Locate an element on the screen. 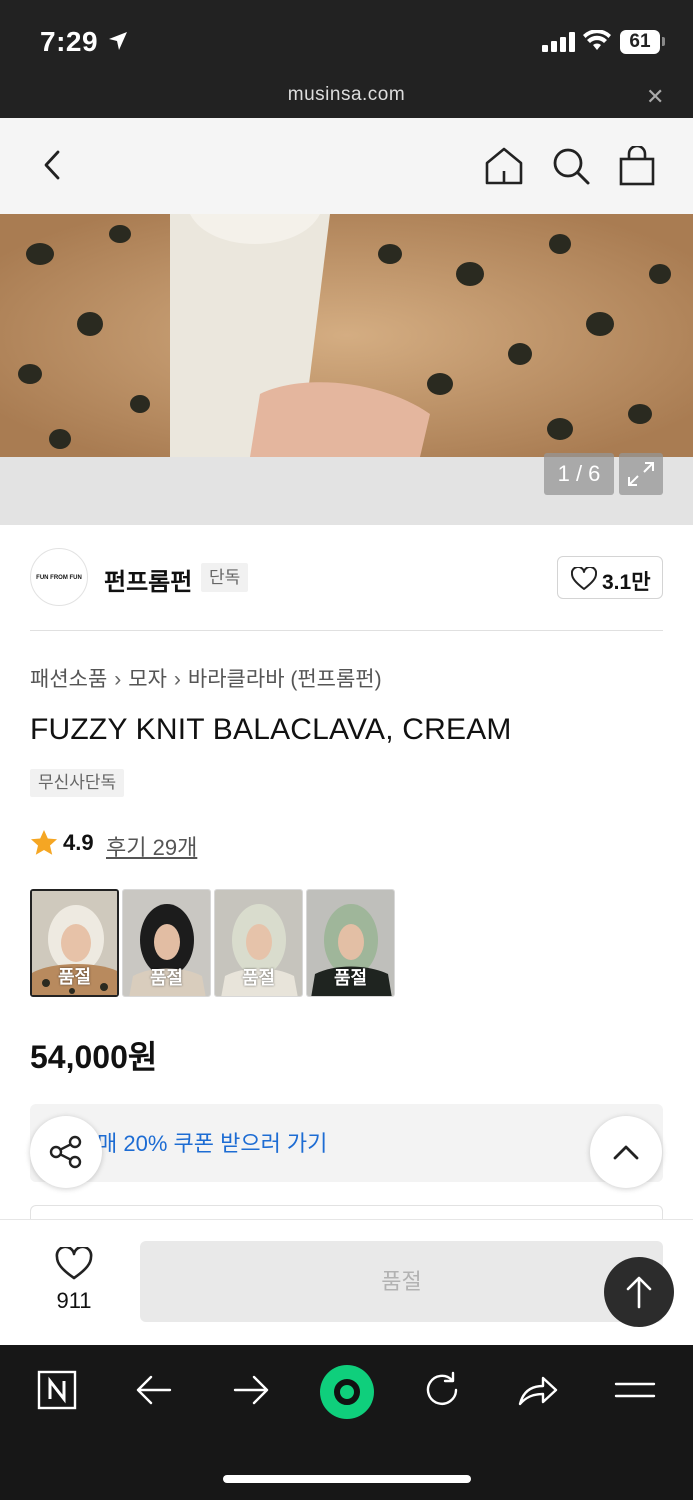 This screenshot has height=1500, width=693. divider is located at coordinates (346, 630).